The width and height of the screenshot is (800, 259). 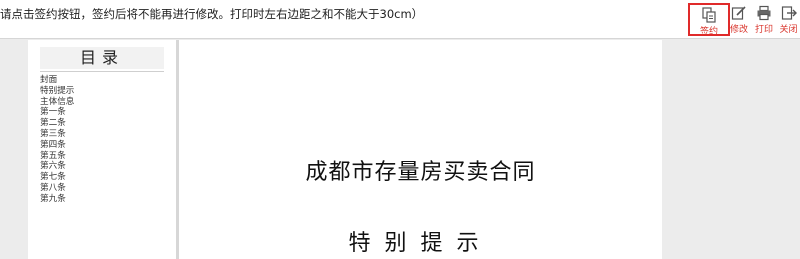 What do you see at coordinates (57, 123) in the screenshot?
I see `toc-item-article-2: 第二条` at bounding box center [57, 123].